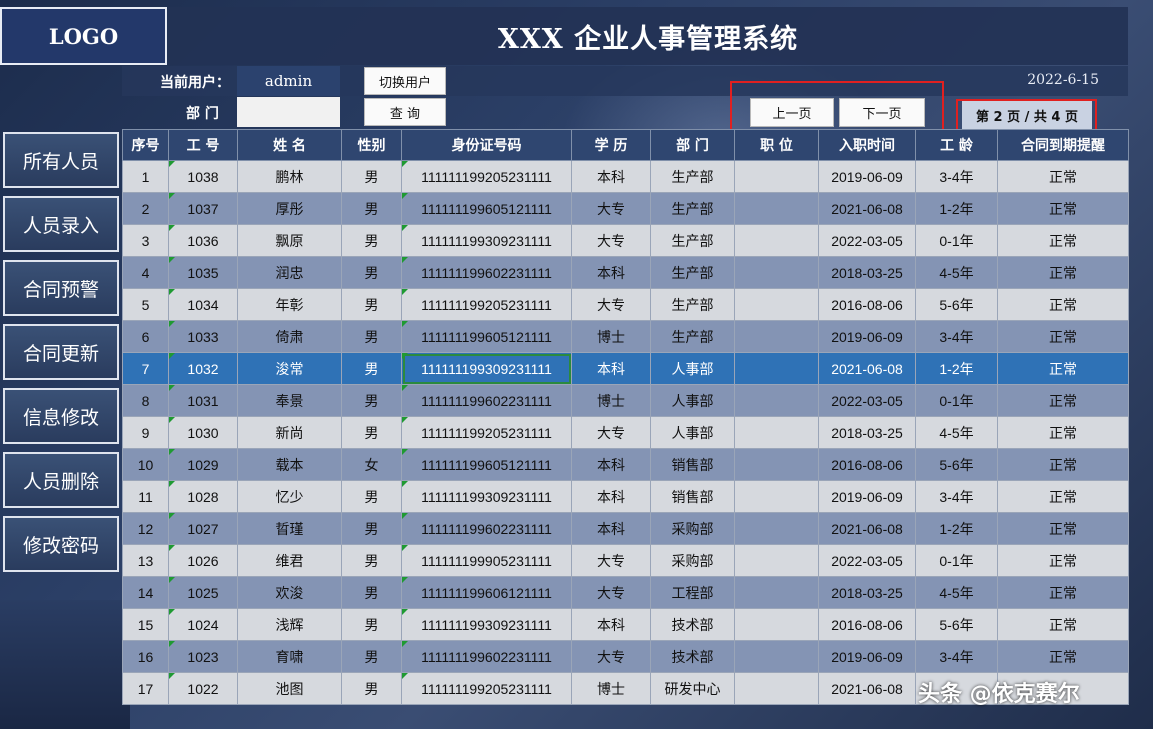 Image resolution: width=1153 pixels, height=729 pixels. What do you see at coordinates (289, 240) in the screenshot?
I see `table-cell: 飘原` at bounding box center [289, 240].